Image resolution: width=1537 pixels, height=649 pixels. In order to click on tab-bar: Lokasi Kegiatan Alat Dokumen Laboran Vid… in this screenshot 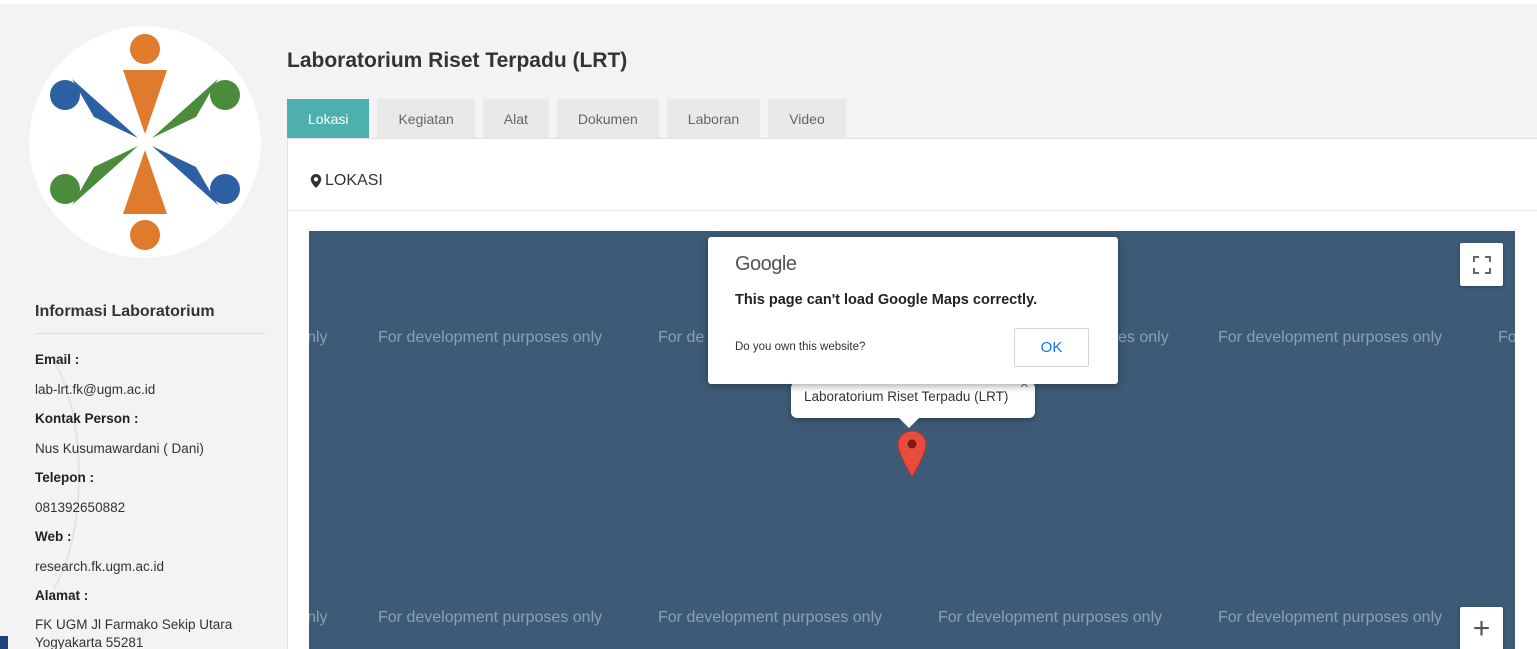, I will do `click(570, 119)`.